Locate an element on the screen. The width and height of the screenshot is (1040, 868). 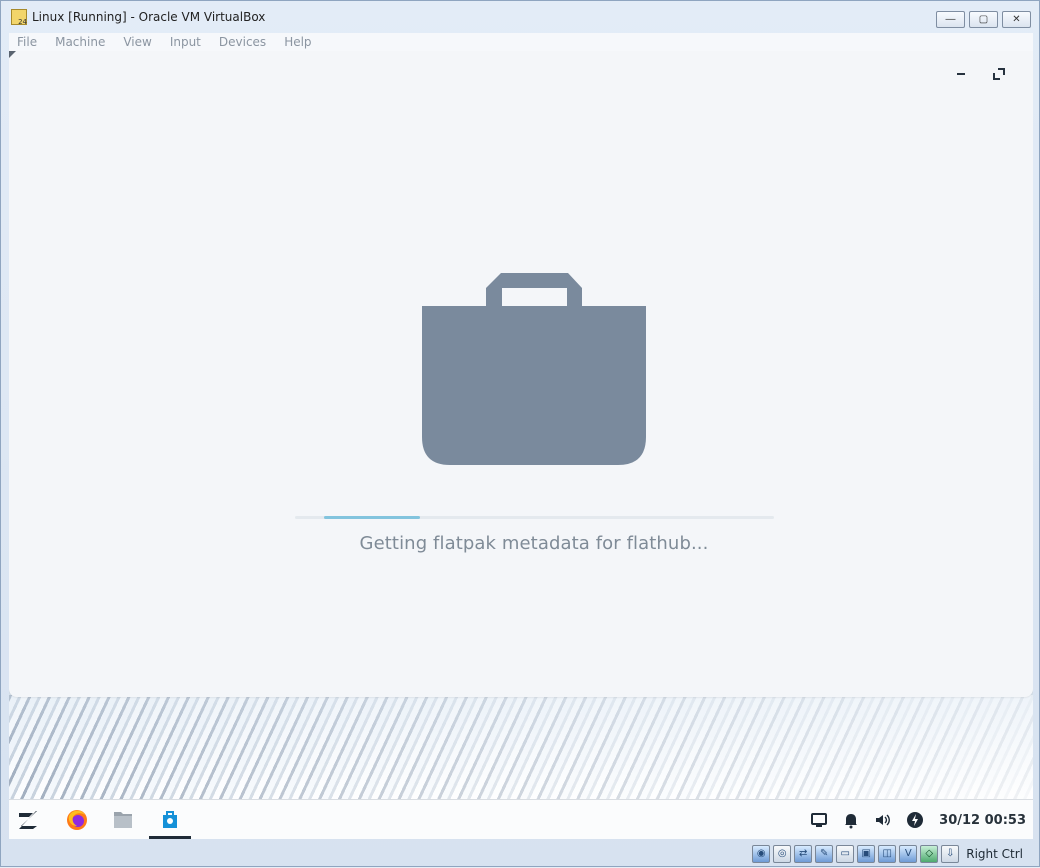
mountain-wallpaper is located at coordinates (521, 748).